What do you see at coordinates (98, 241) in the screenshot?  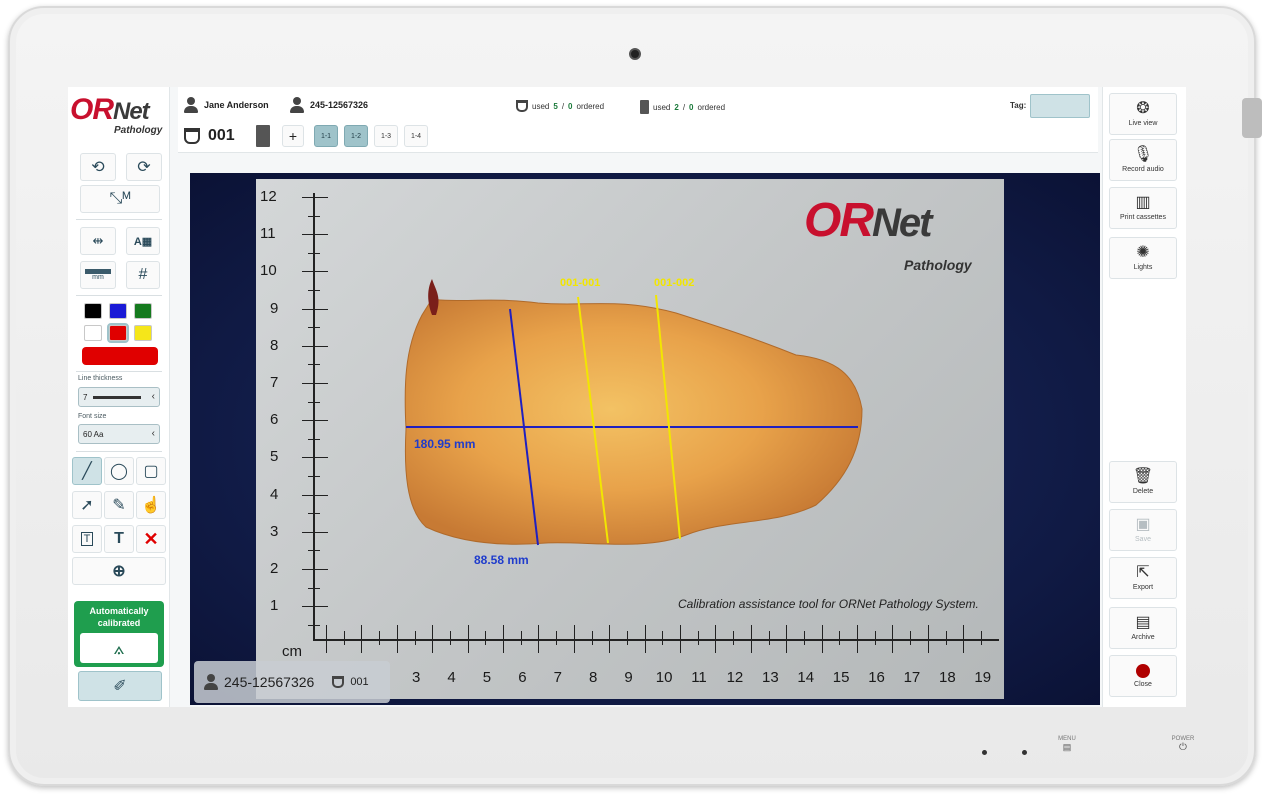 I see `calibrate-ruler-button: ⇹` at bounding box center [98, 241].